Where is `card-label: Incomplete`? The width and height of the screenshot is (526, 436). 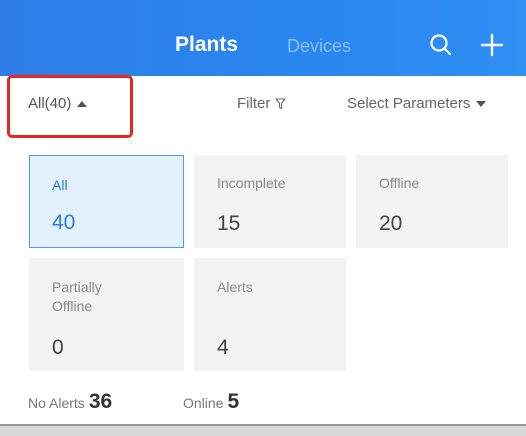 card-label: Incomplete is located at coordinates (251, 183).